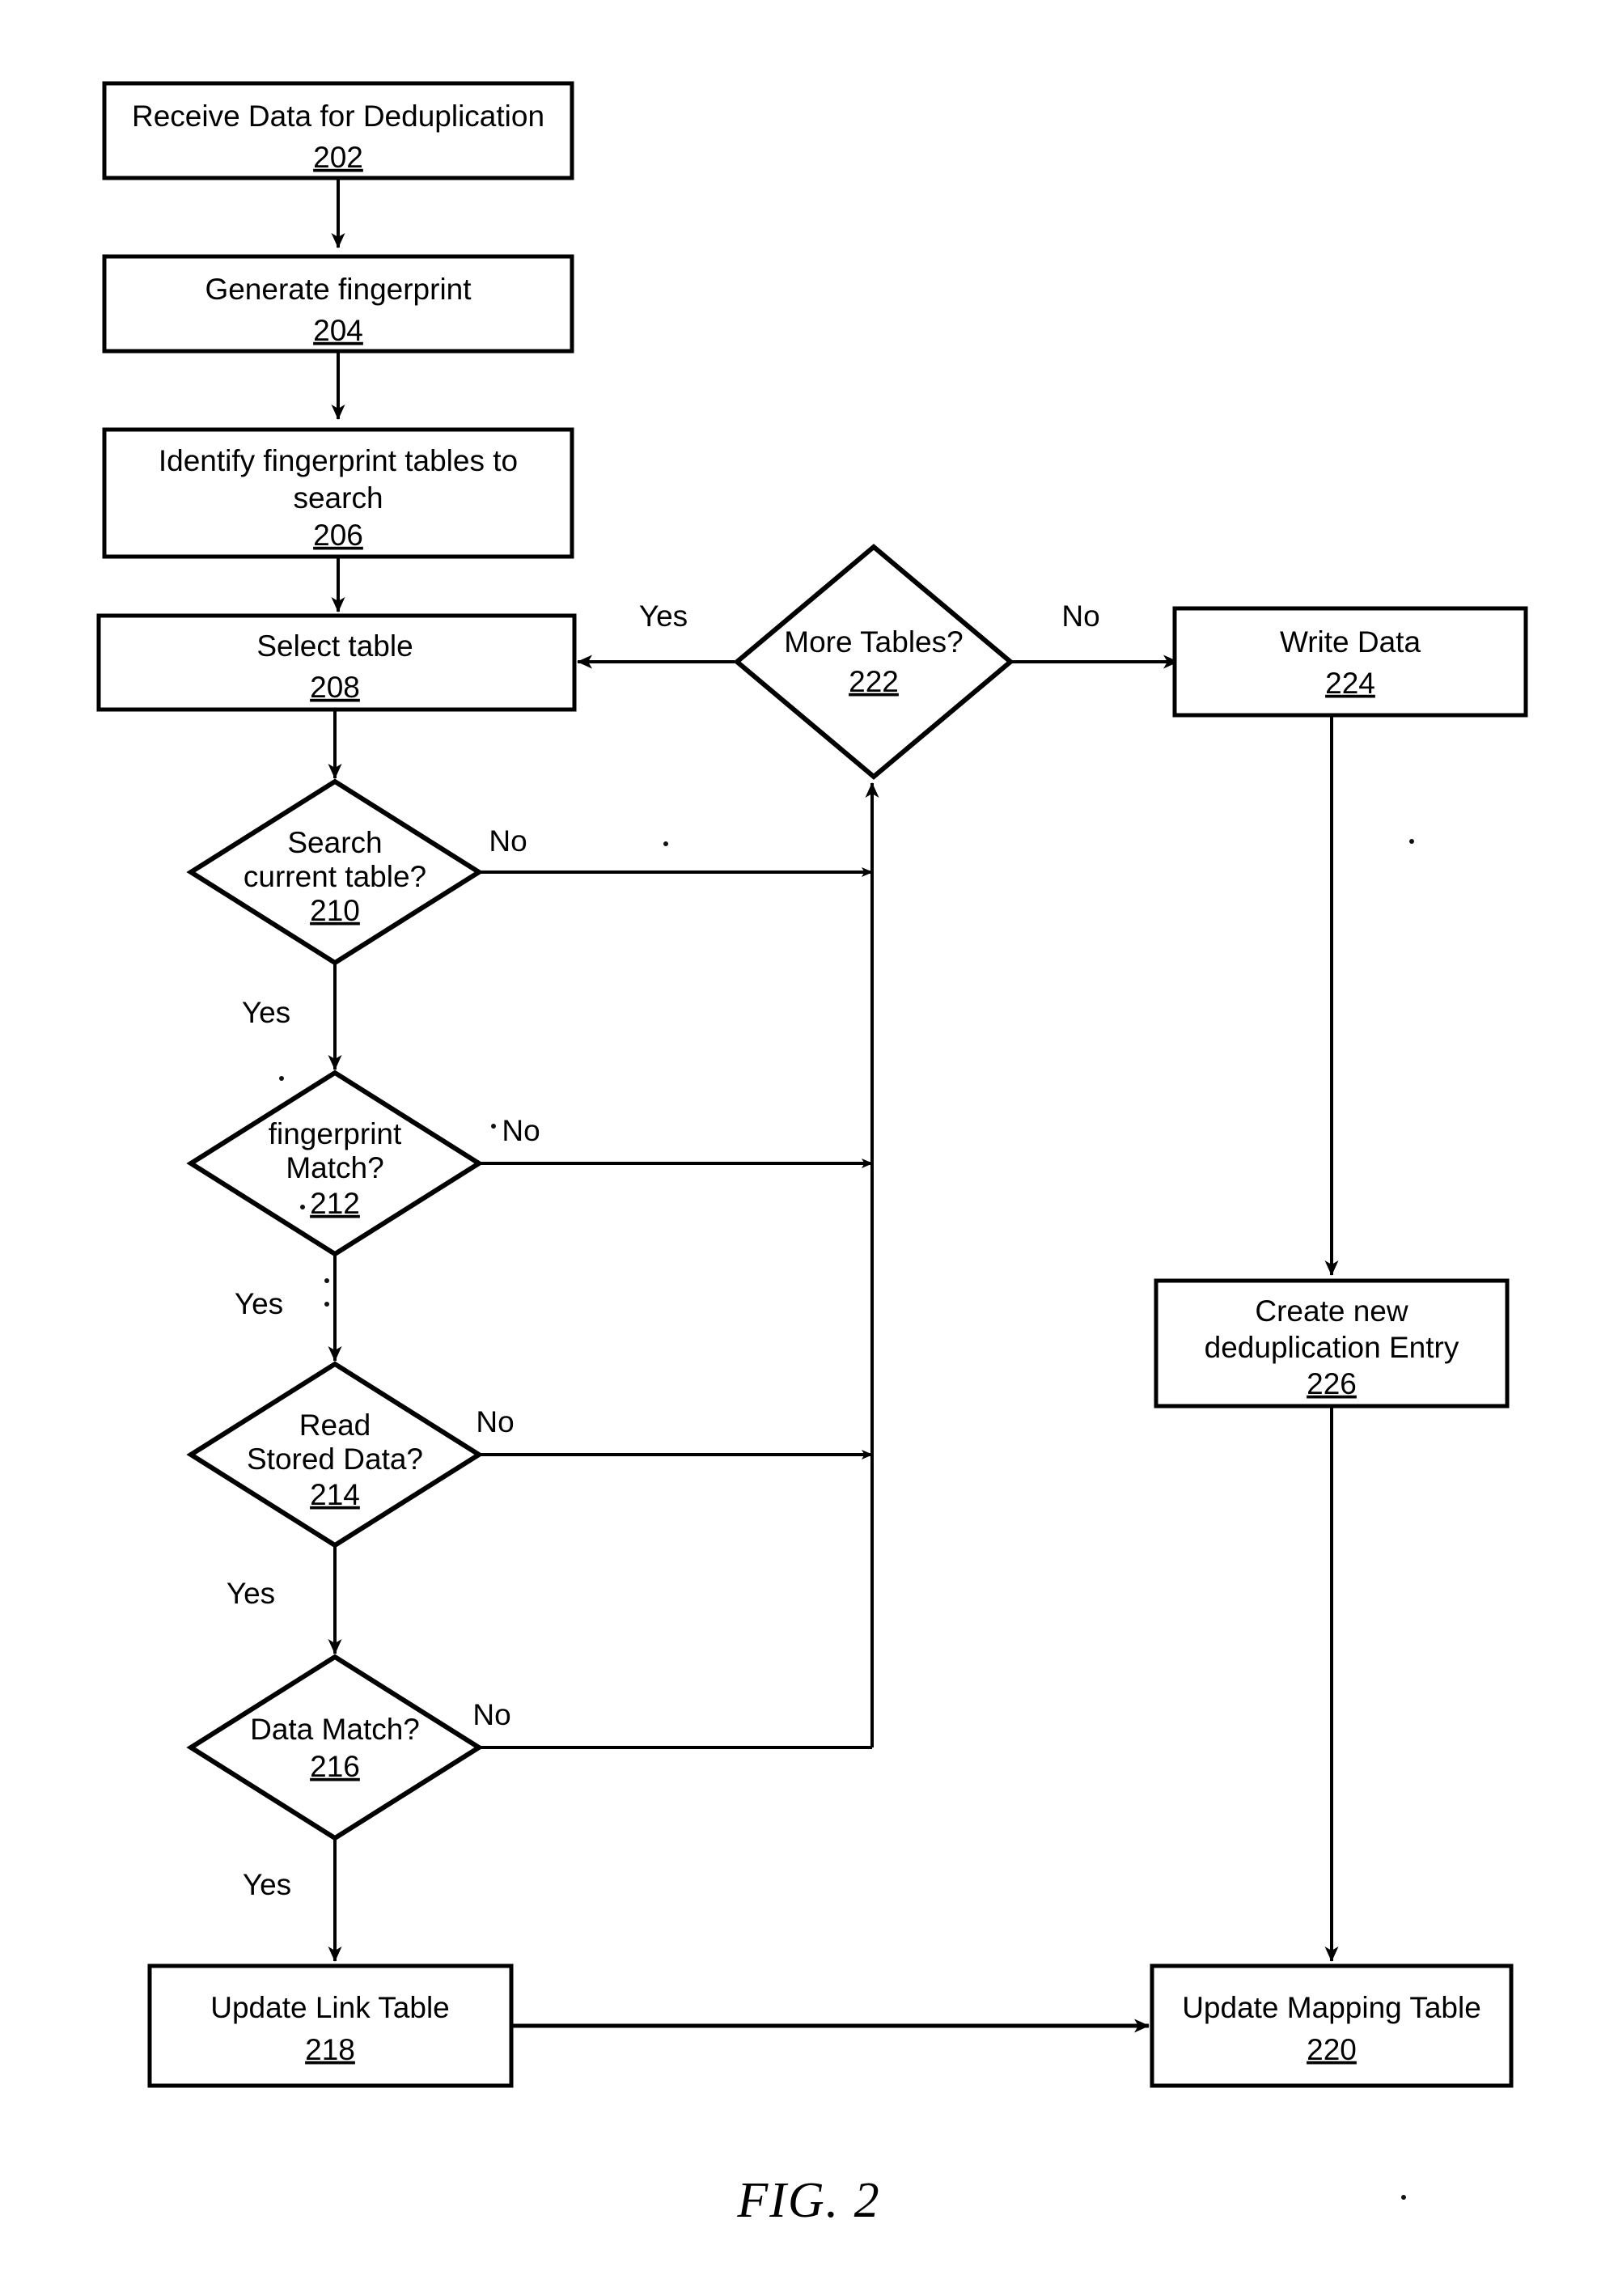 This screenshot has width=1618, height=2296. Describe the element at coordinates (335, 1459) in the screenshot. I see `node-214-label-line2: Stored Data?` at that location.